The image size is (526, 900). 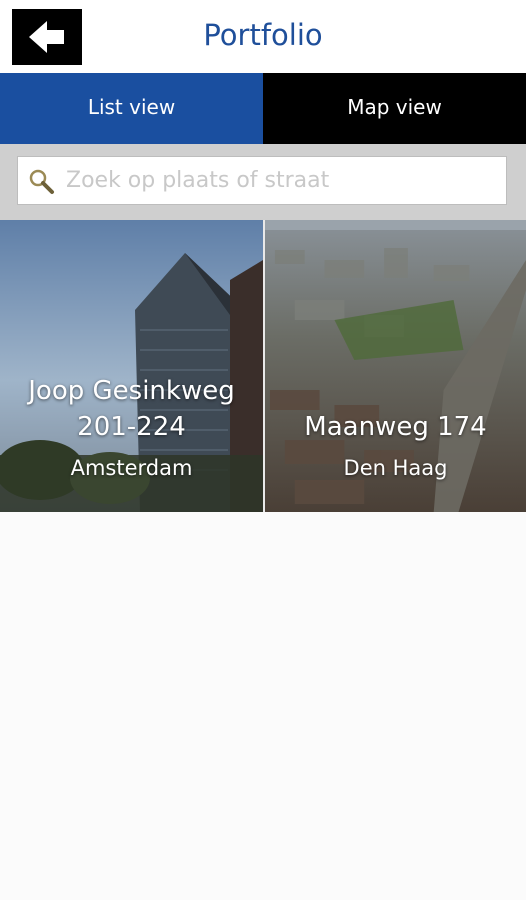 I want to click on property-number: 201-224, so click(x=131, y=427).